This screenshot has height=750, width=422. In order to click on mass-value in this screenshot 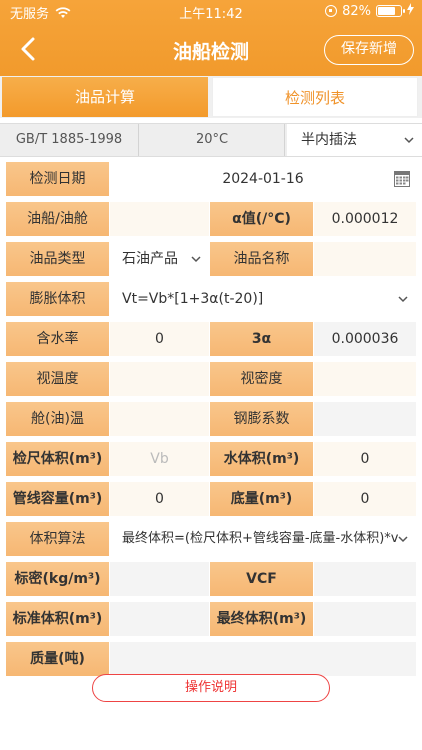, I will do `click(263, 659)`.